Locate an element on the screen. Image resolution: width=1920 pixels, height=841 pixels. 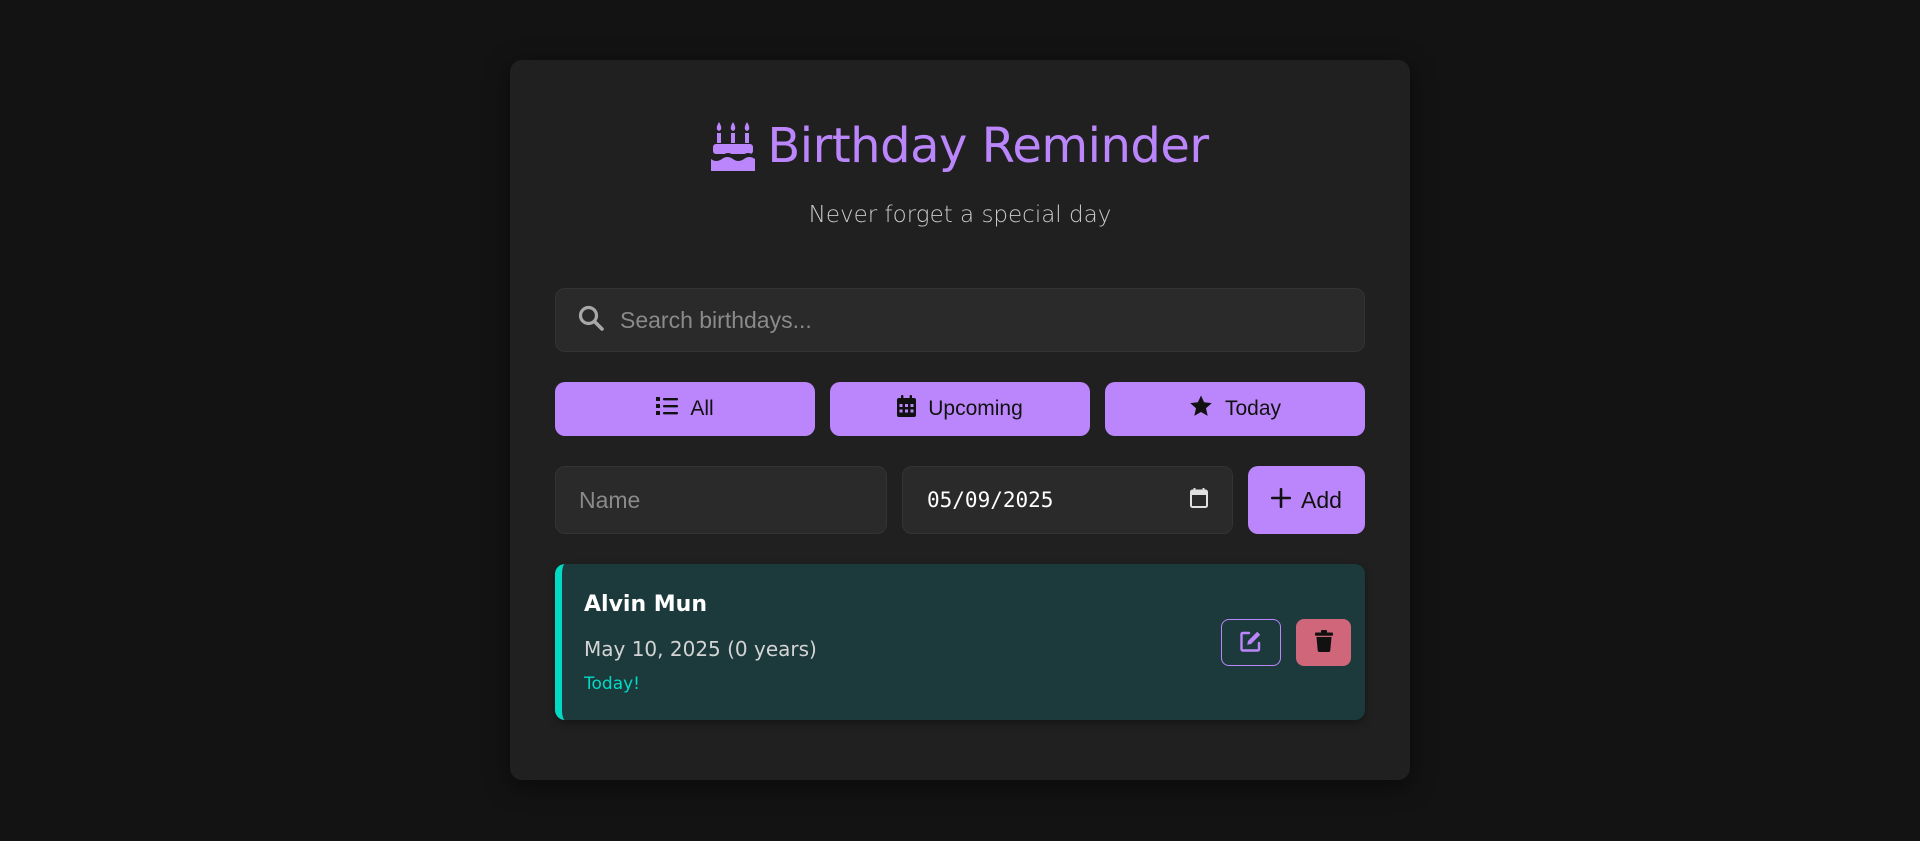
birthday-list: Alvin Mun May 10, 2025 (0 years) Today! is located at coordinates (960, 642).